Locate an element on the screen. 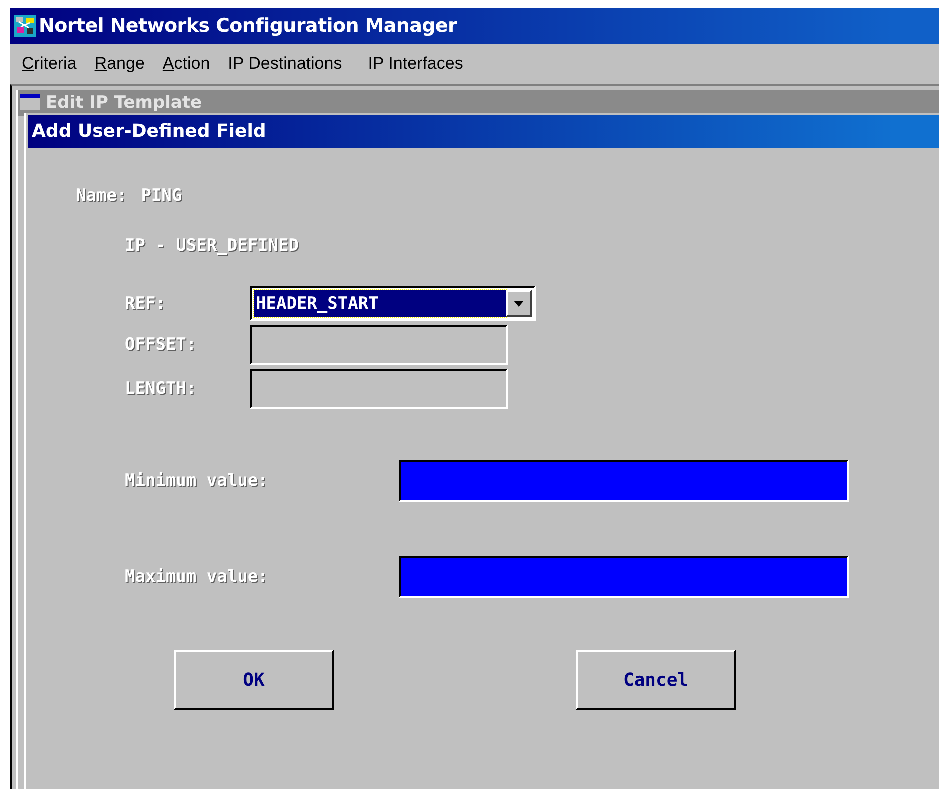 This screenshot has height=789, width=939. cancel-button: Cancel is located at coordinates (656, 680).